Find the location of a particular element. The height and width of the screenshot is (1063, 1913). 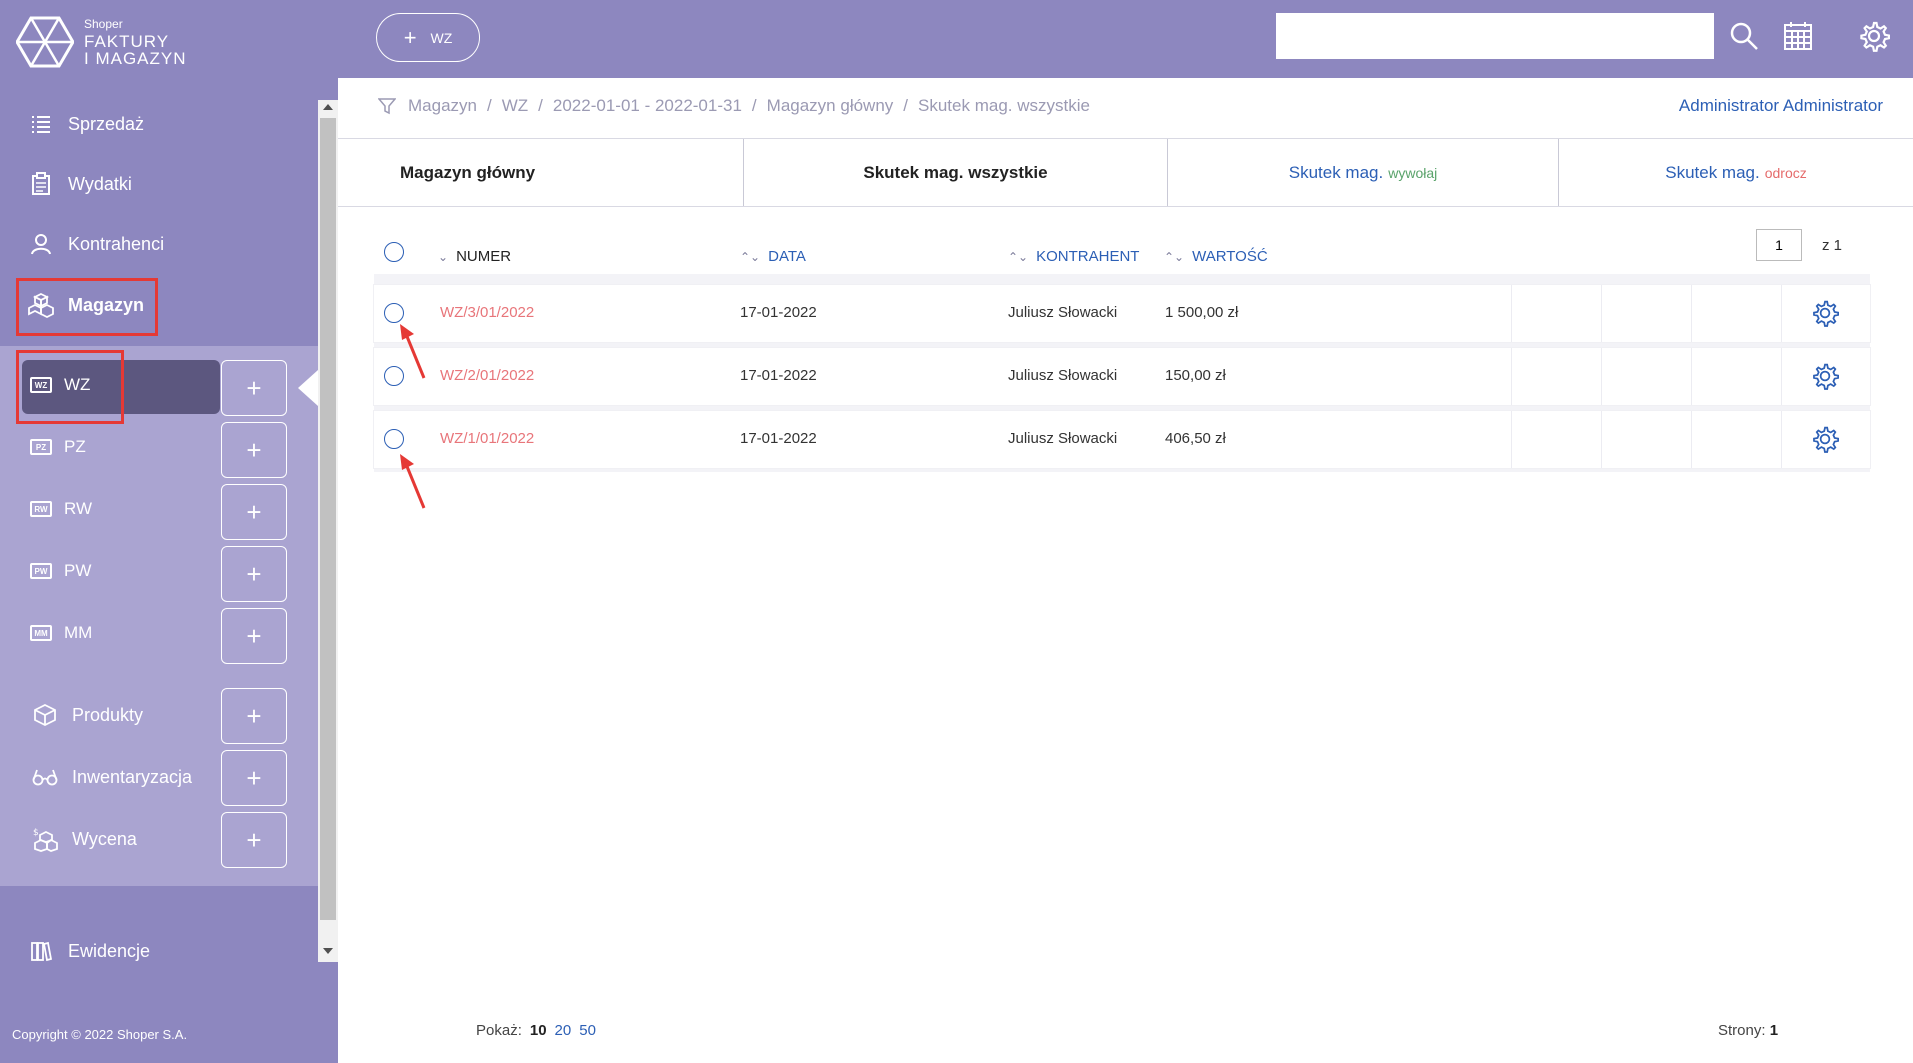

tab-suffix: wywołaj is located at coordinates (1413, 172).